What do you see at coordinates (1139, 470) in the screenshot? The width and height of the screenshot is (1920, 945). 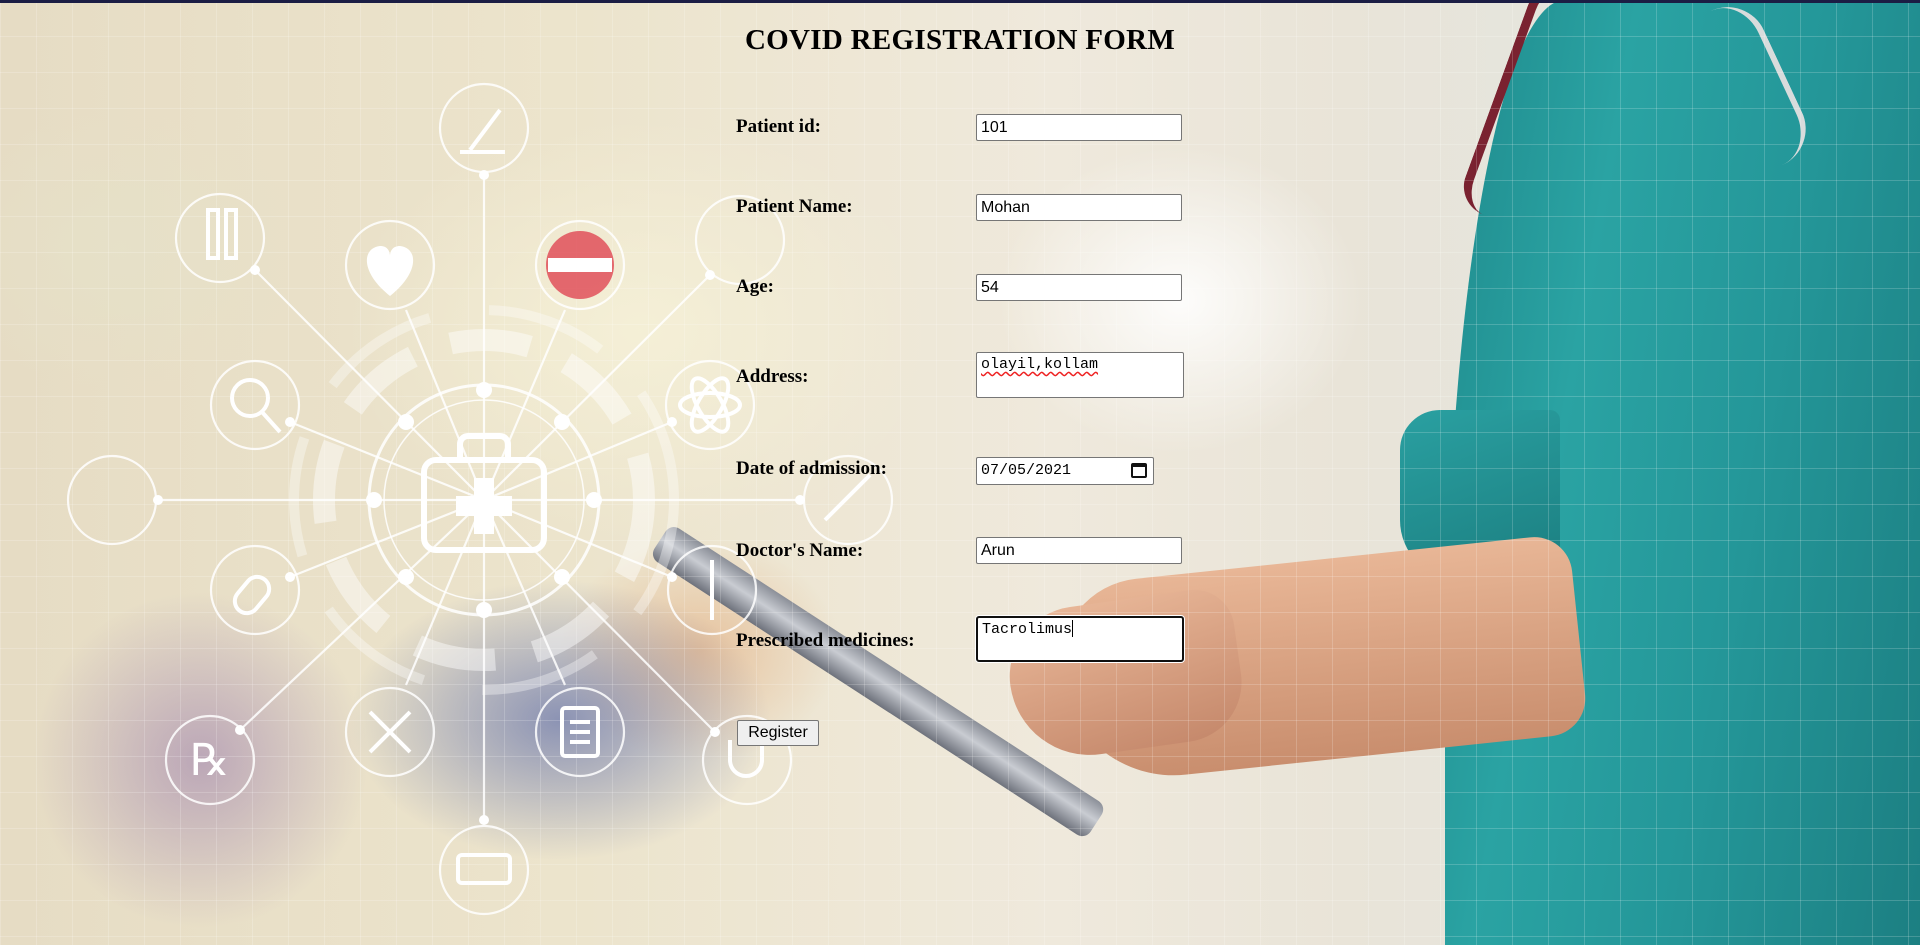 I see `calendar-icon` at bounding box center [1139, 470].